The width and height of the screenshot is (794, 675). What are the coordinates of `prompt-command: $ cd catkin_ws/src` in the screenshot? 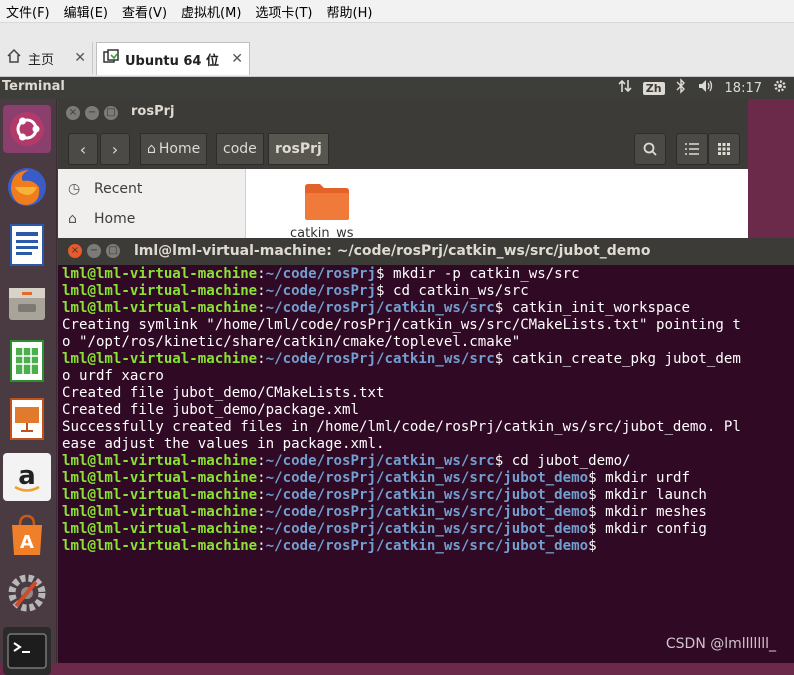 It's located at (452, 291).